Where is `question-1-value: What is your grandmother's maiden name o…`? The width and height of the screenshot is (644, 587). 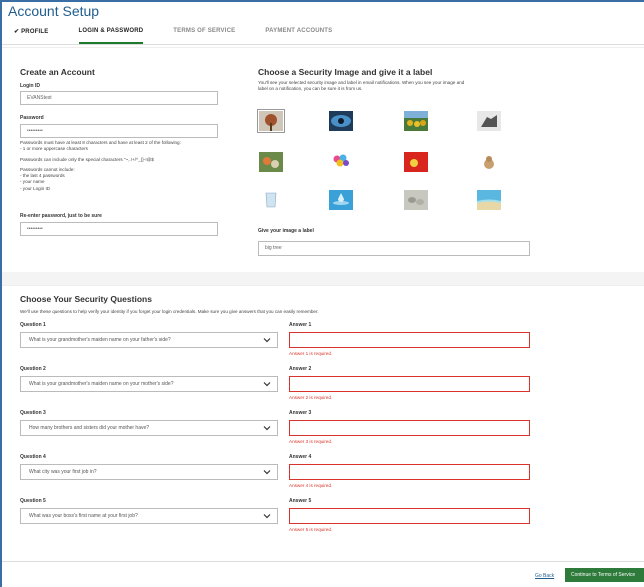 question-1-value: What is your grandmother's maiden name o… is located at coordinates (100, 340).